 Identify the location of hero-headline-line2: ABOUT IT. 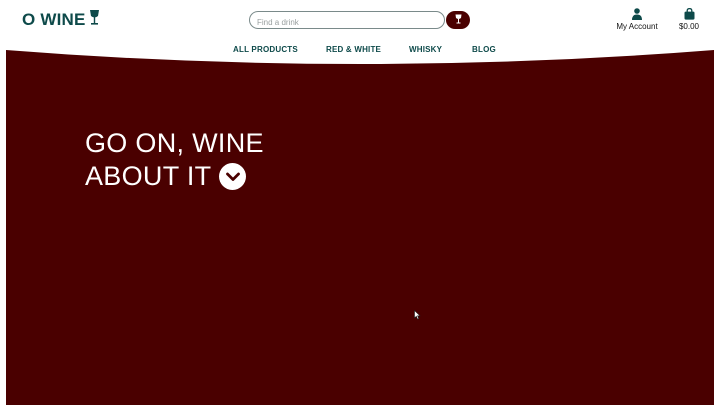
(148, 176).